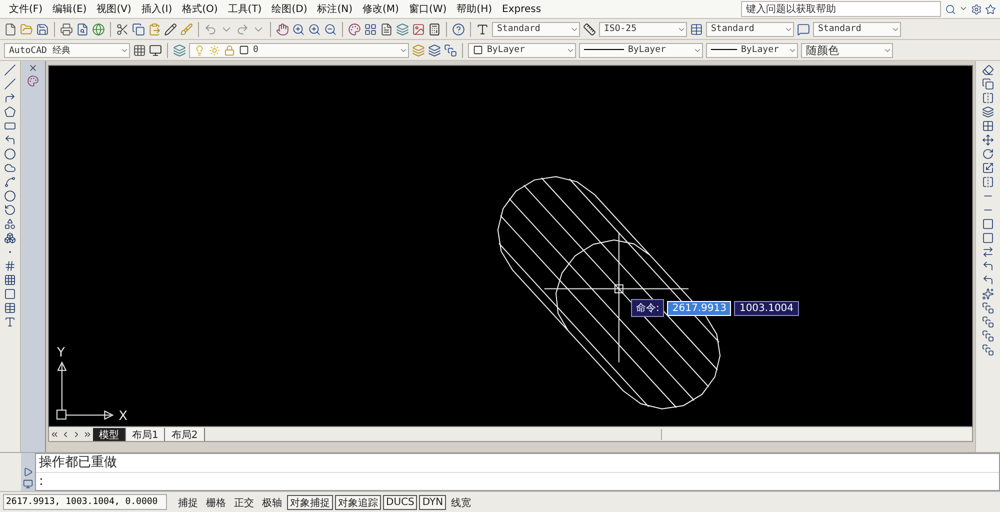 This screenshot has width=1000, height=512. Describe the element at coordinates (10, 266) in the screenshot. I see `hatch-icon` at that location.